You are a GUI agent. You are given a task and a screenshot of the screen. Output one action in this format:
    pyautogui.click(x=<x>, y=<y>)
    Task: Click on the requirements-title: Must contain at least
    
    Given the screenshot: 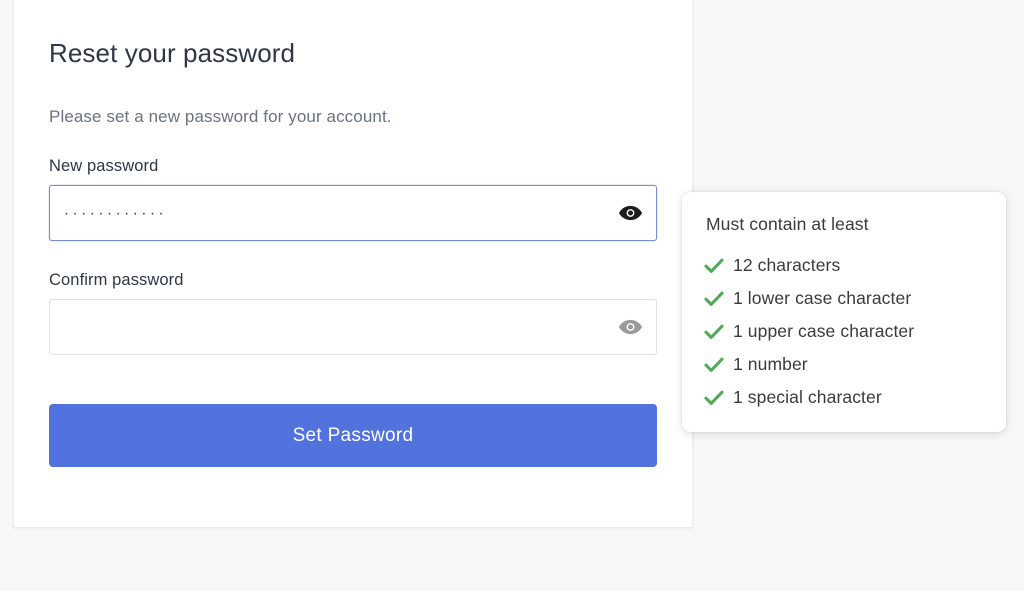 What is the action you would take?
    pyautogui.click(x=787, y=224)
    